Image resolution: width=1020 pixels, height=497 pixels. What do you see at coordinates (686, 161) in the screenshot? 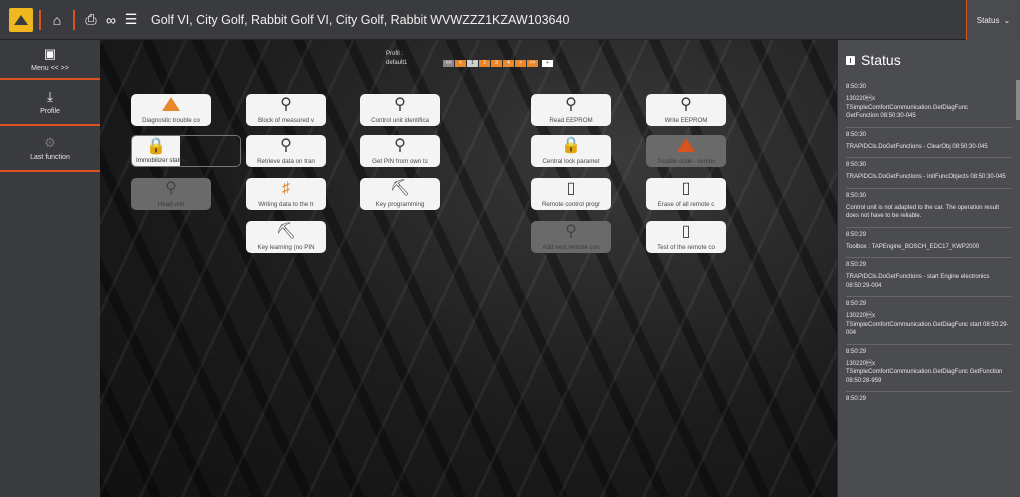
I see `tile-label: Trouble code - remov` at bounding box center [686, 161].